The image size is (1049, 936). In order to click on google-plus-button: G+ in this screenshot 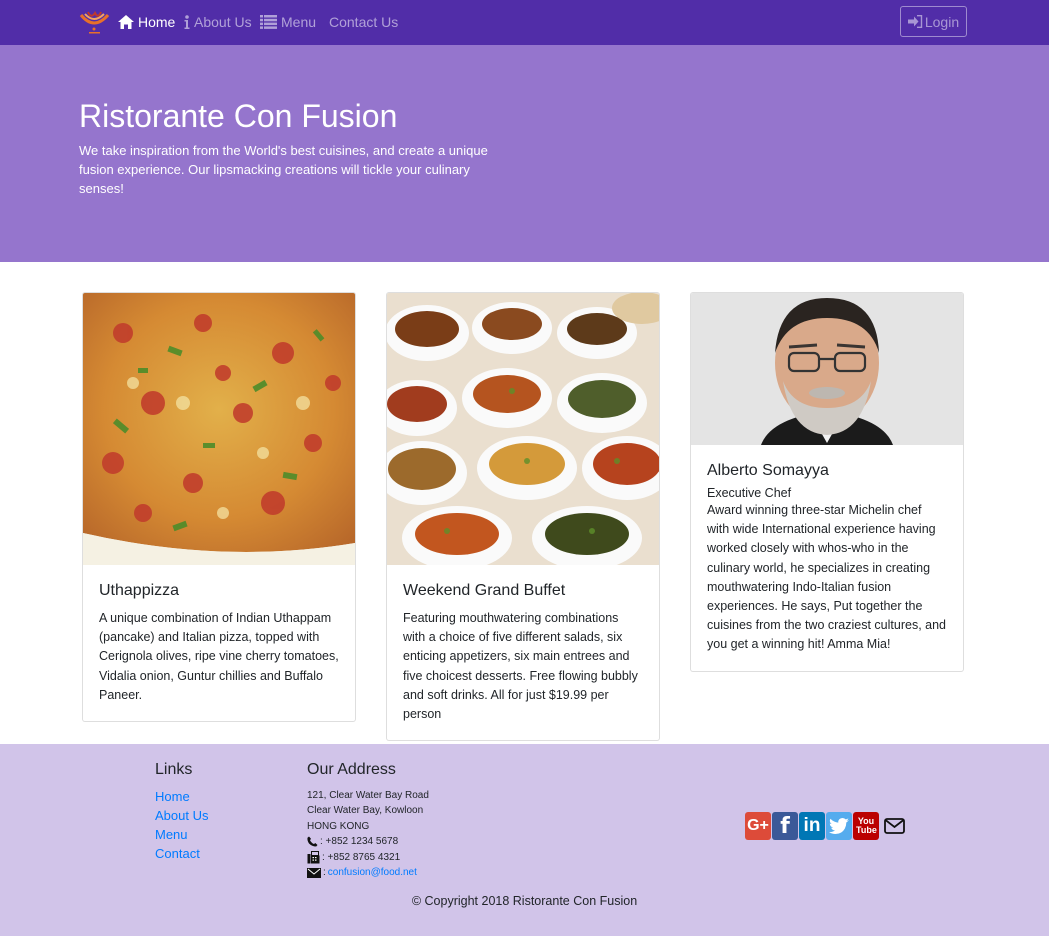, I will do `click(758, 826)`.